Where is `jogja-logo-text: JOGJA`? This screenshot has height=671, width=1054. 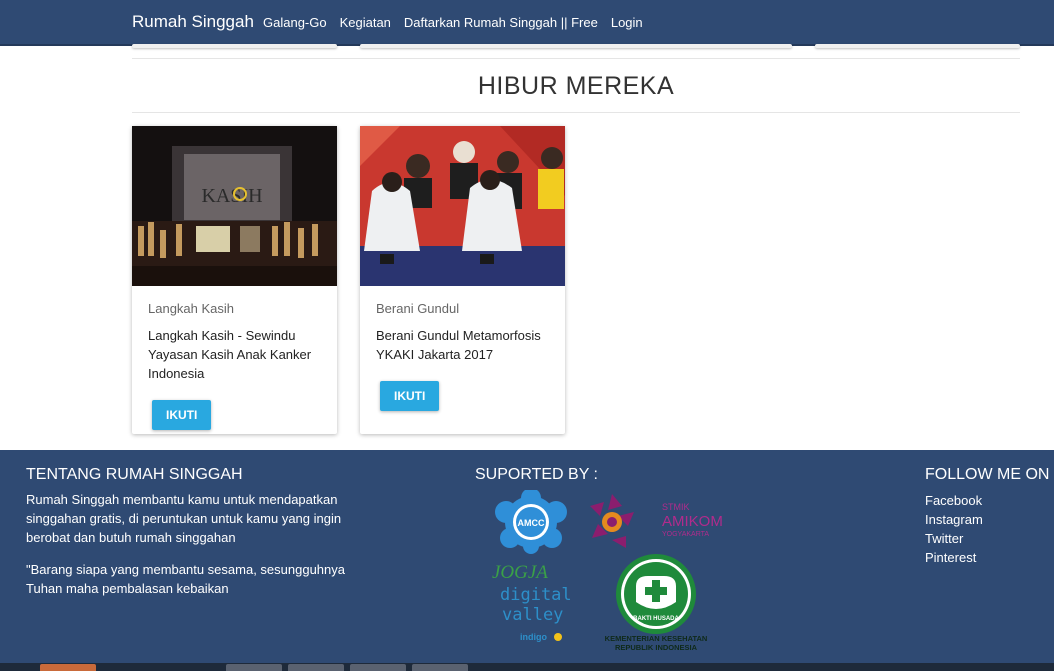 jogja-logo-text: JOGJA is located at coordinates (520, 572).